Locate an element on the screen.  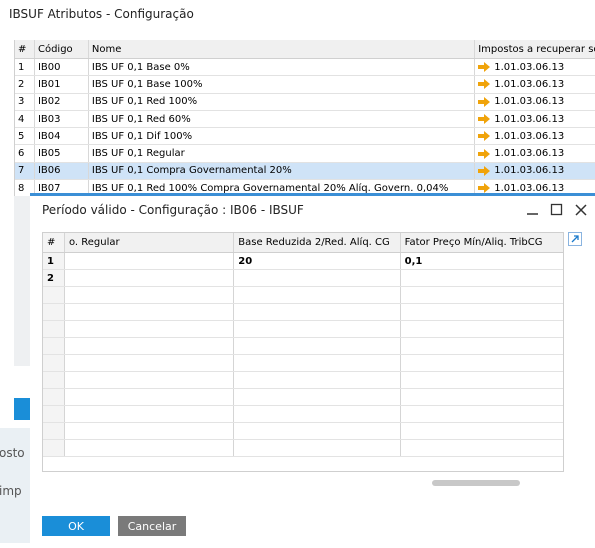
minimize-icon is located at coordinates (533, 210).